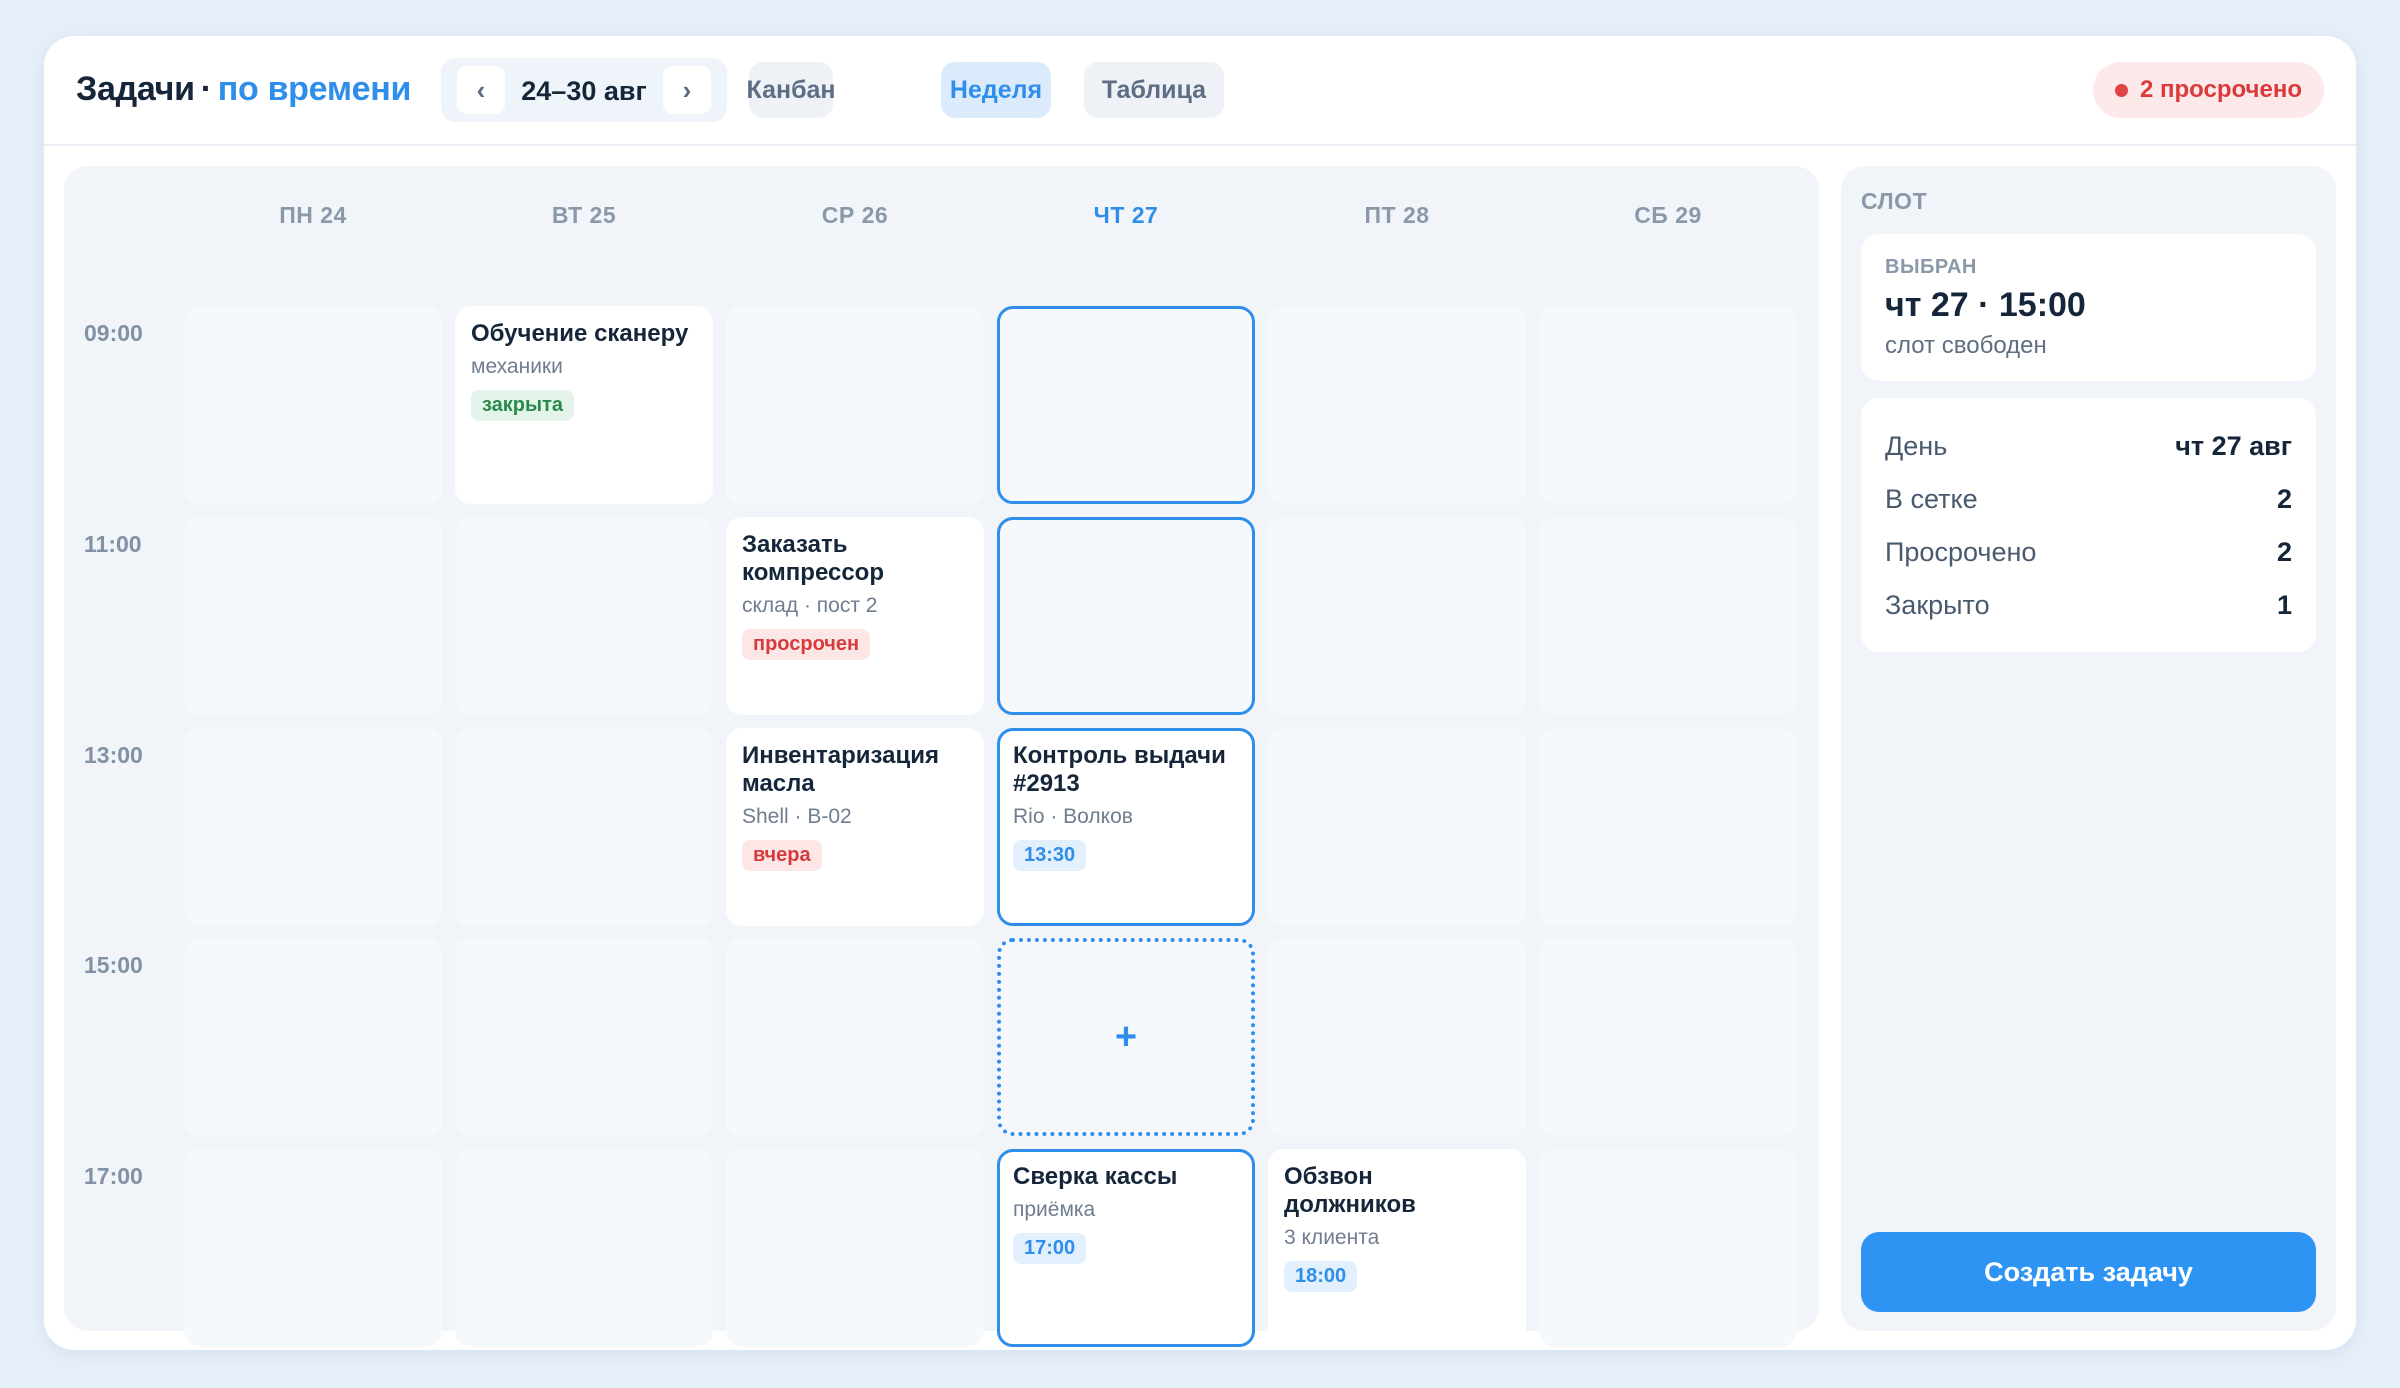  Describe the element at coordinates (782, 855) in the screenshot. I see `status-badge: вчера` at that location.